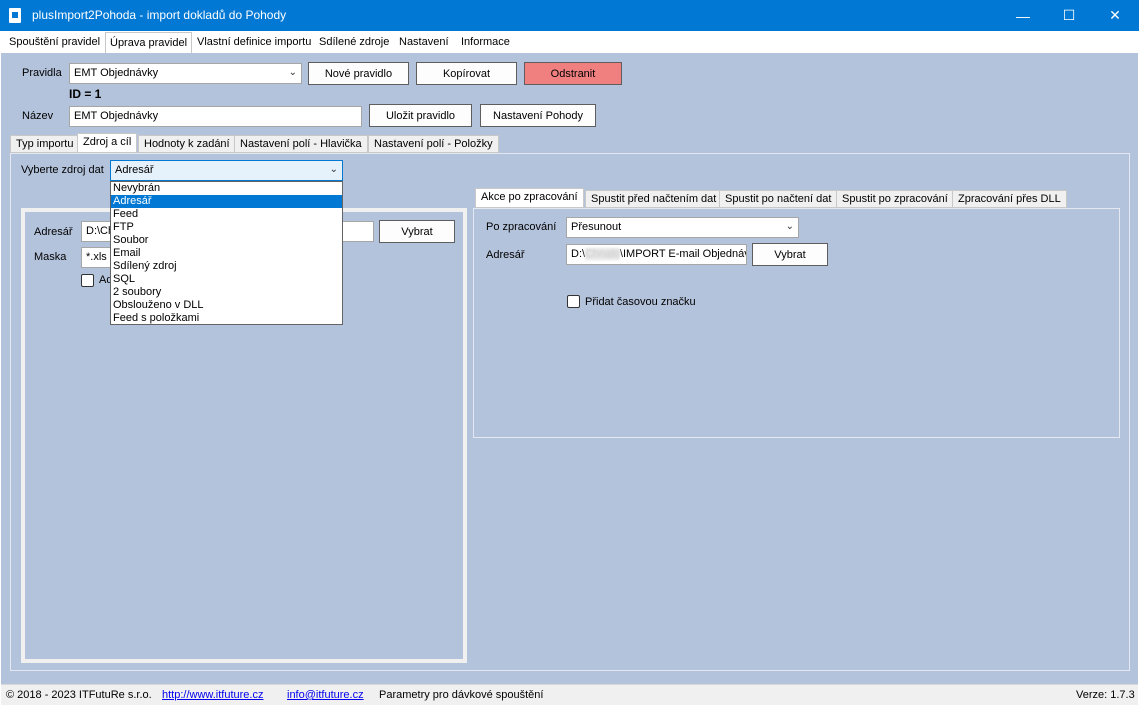  What do you see at coordinates (53, 232) in the screenshot?
I see `source-folder-label: Adresář` at bounding box center [53, 232].